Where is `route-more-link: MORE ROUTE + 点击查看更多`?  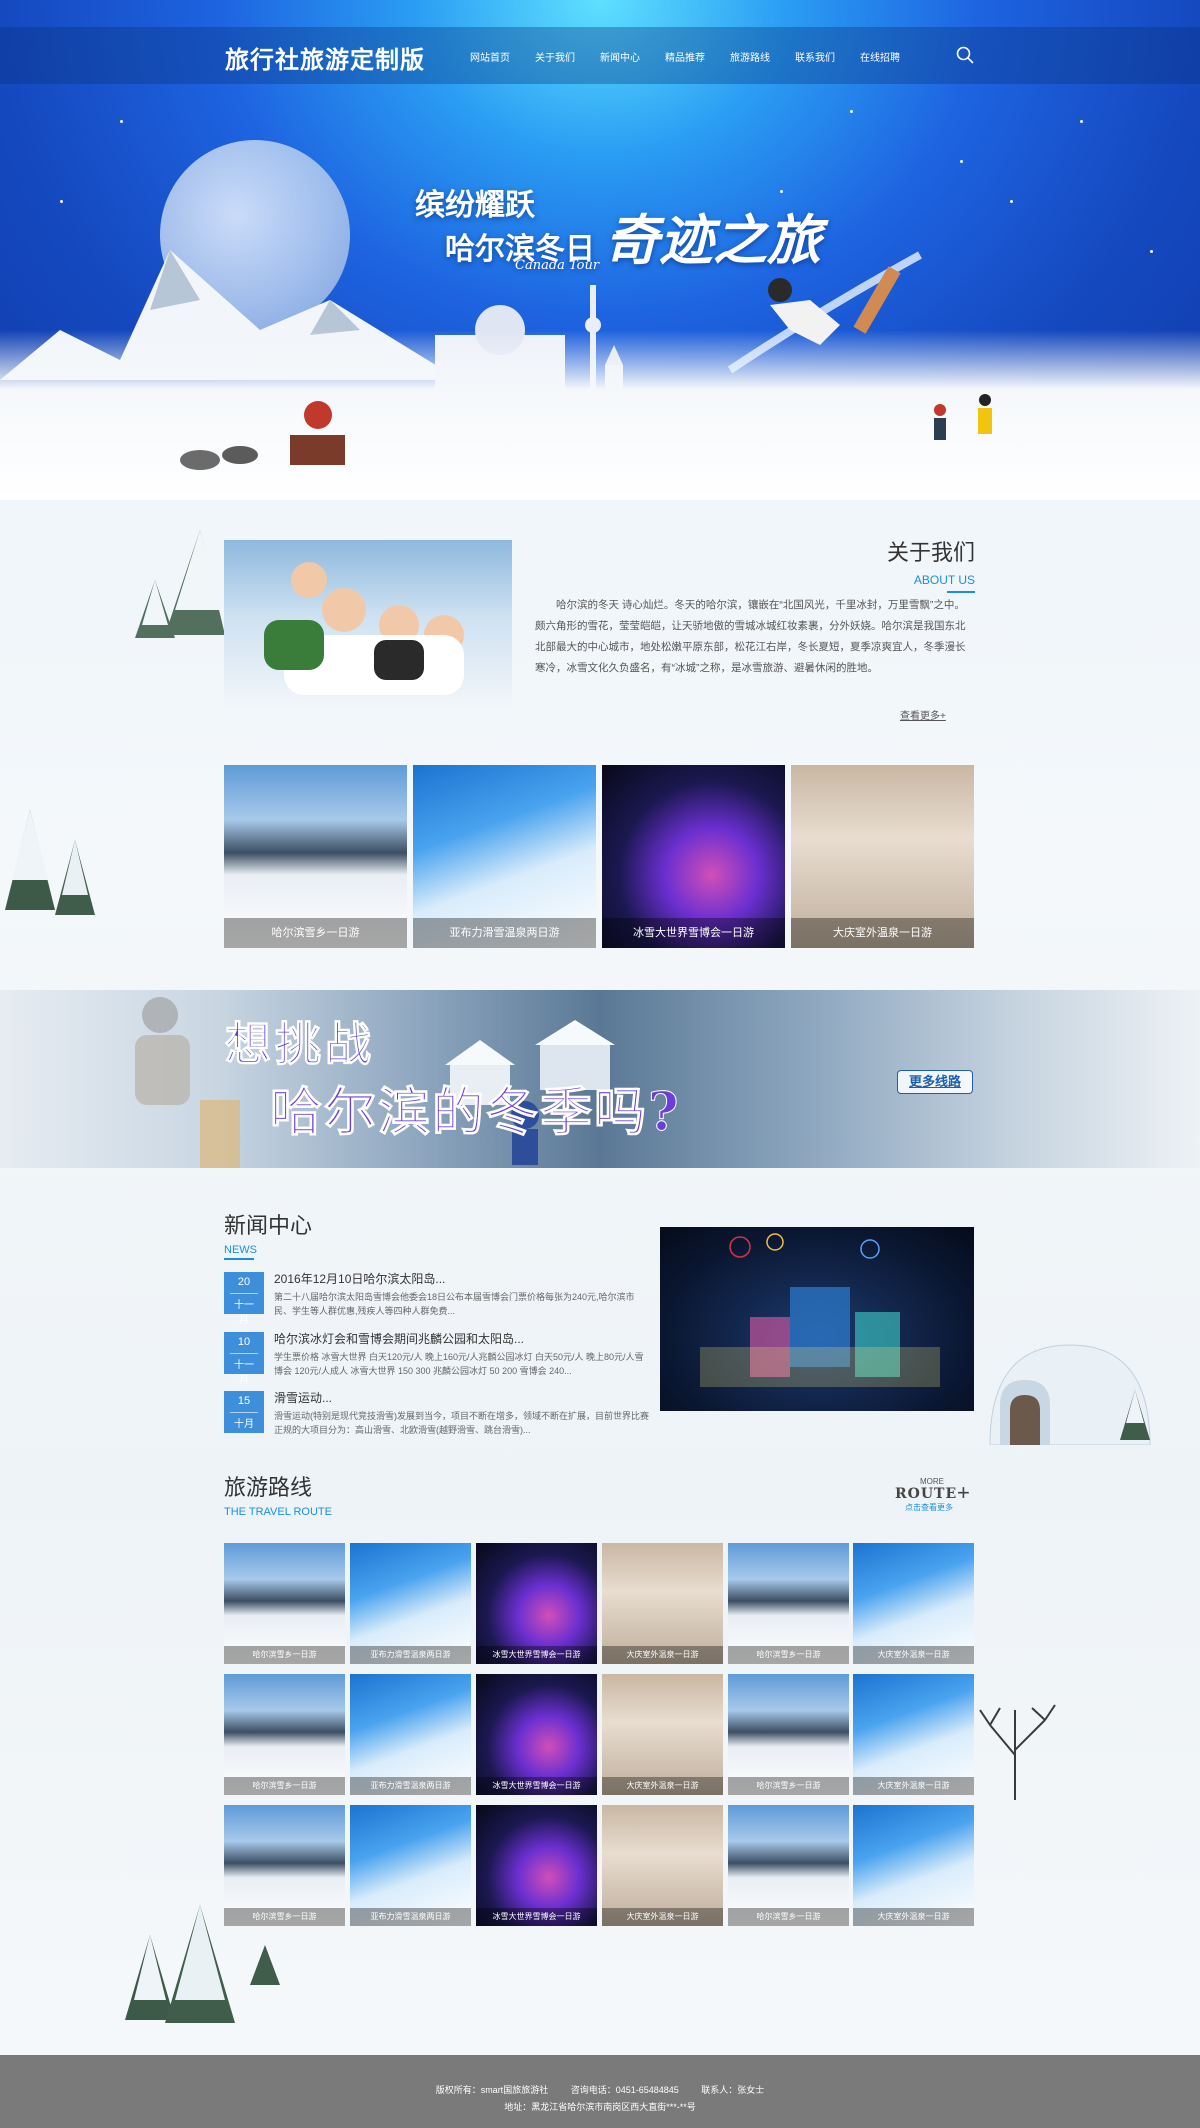
route-more-link: MORE ROUTE + 点击查看更多 is located at coordinates (936, 1495).